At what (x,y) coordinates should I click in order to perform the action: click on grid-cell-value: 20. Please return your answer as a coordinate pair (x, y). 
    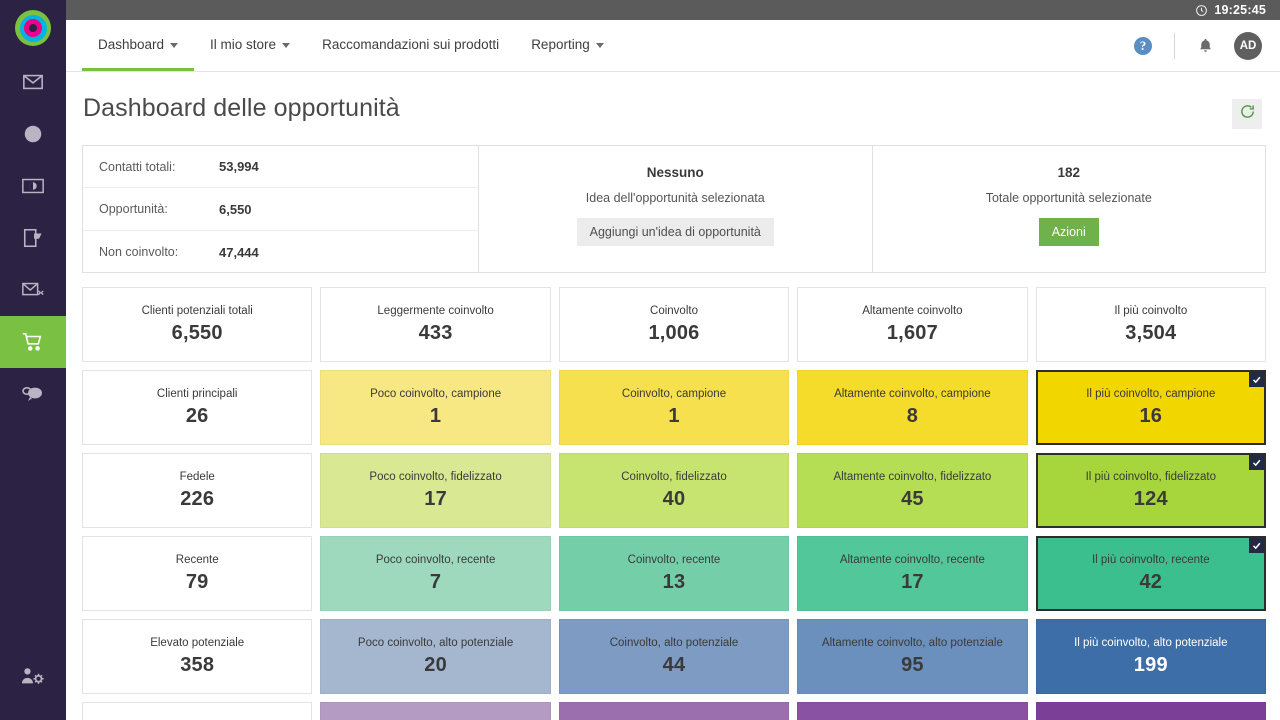
    Looking at the image, I should click on (435, 664).